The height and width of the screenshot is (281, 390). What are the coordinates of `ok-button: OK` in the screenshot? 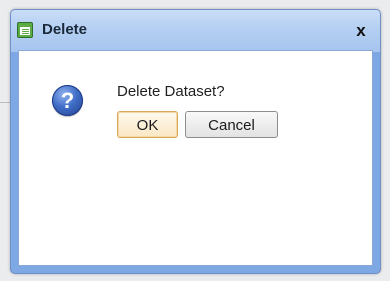 It's located at (147, 124).